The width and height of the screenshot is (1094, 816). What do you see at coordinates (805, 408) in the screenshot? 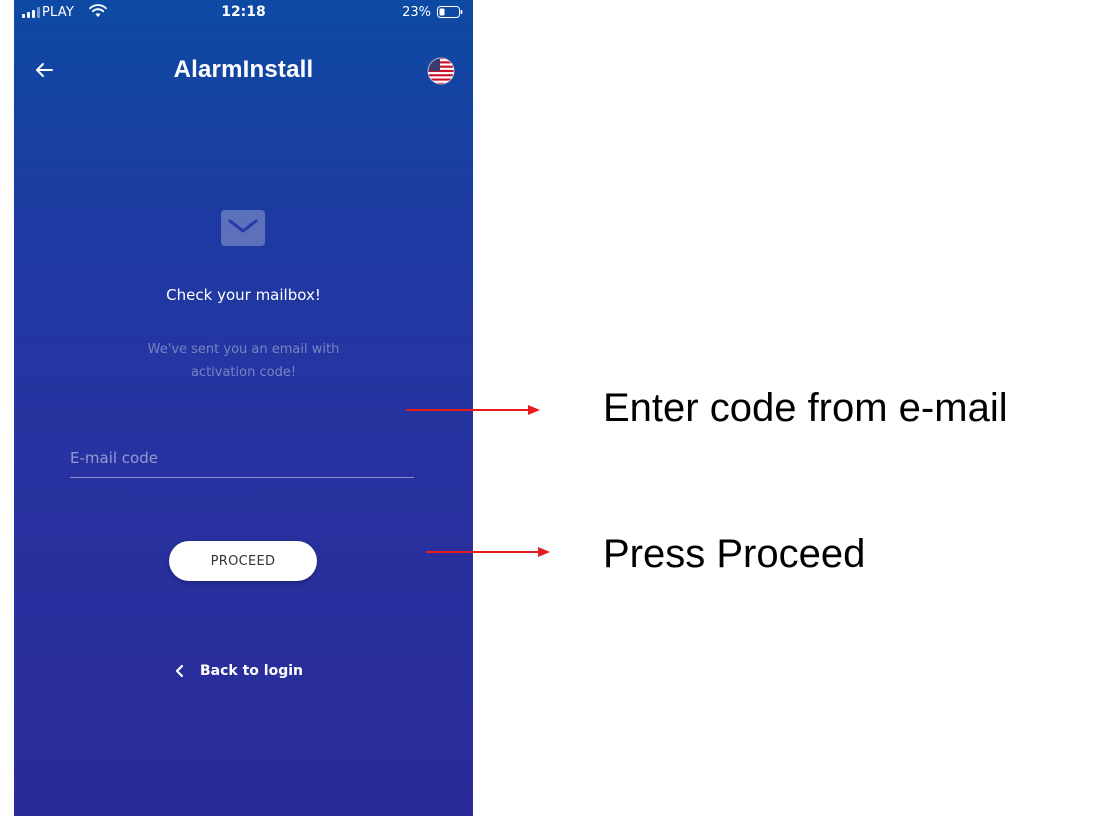
I see `annotation-enter-code: Enter code from e-mail` at bounding box center [805, 408].